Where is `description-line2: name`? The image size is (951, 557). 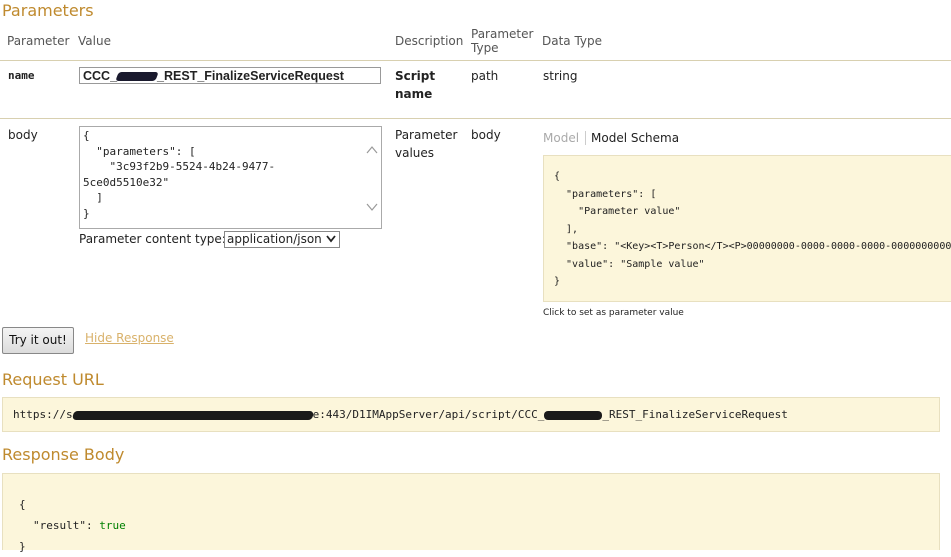
description-line2: name is located at coordinates (414, 94).